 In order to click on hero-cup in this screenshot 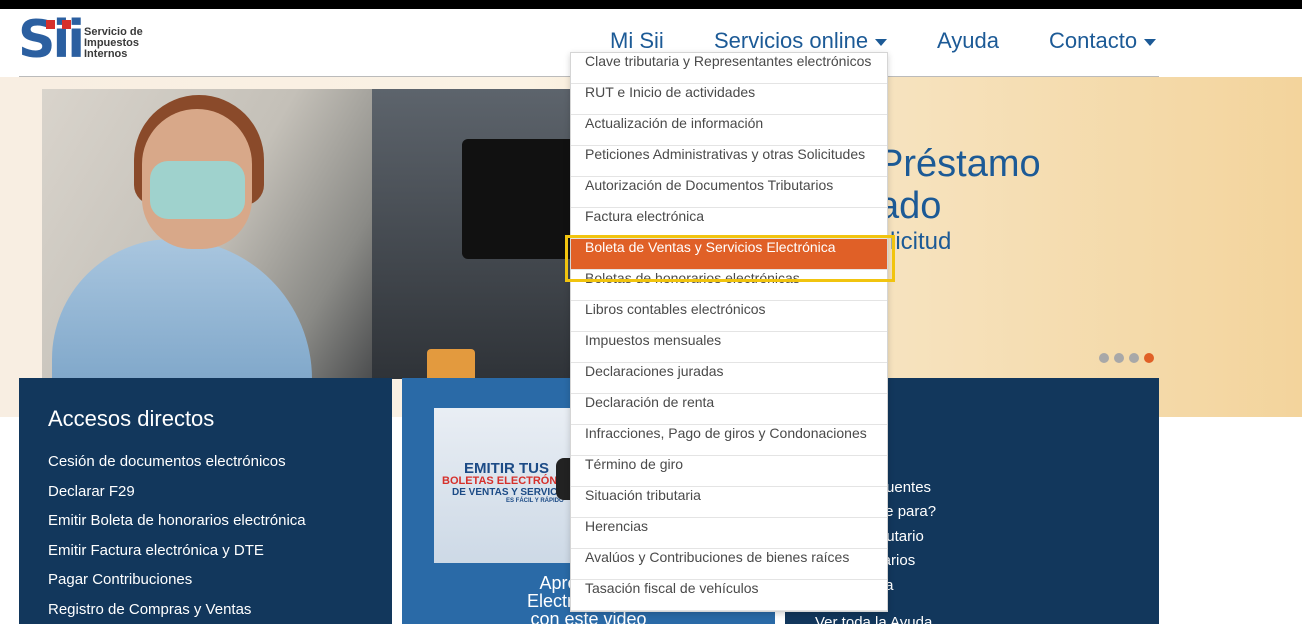, I will do `click(451, 364)`.